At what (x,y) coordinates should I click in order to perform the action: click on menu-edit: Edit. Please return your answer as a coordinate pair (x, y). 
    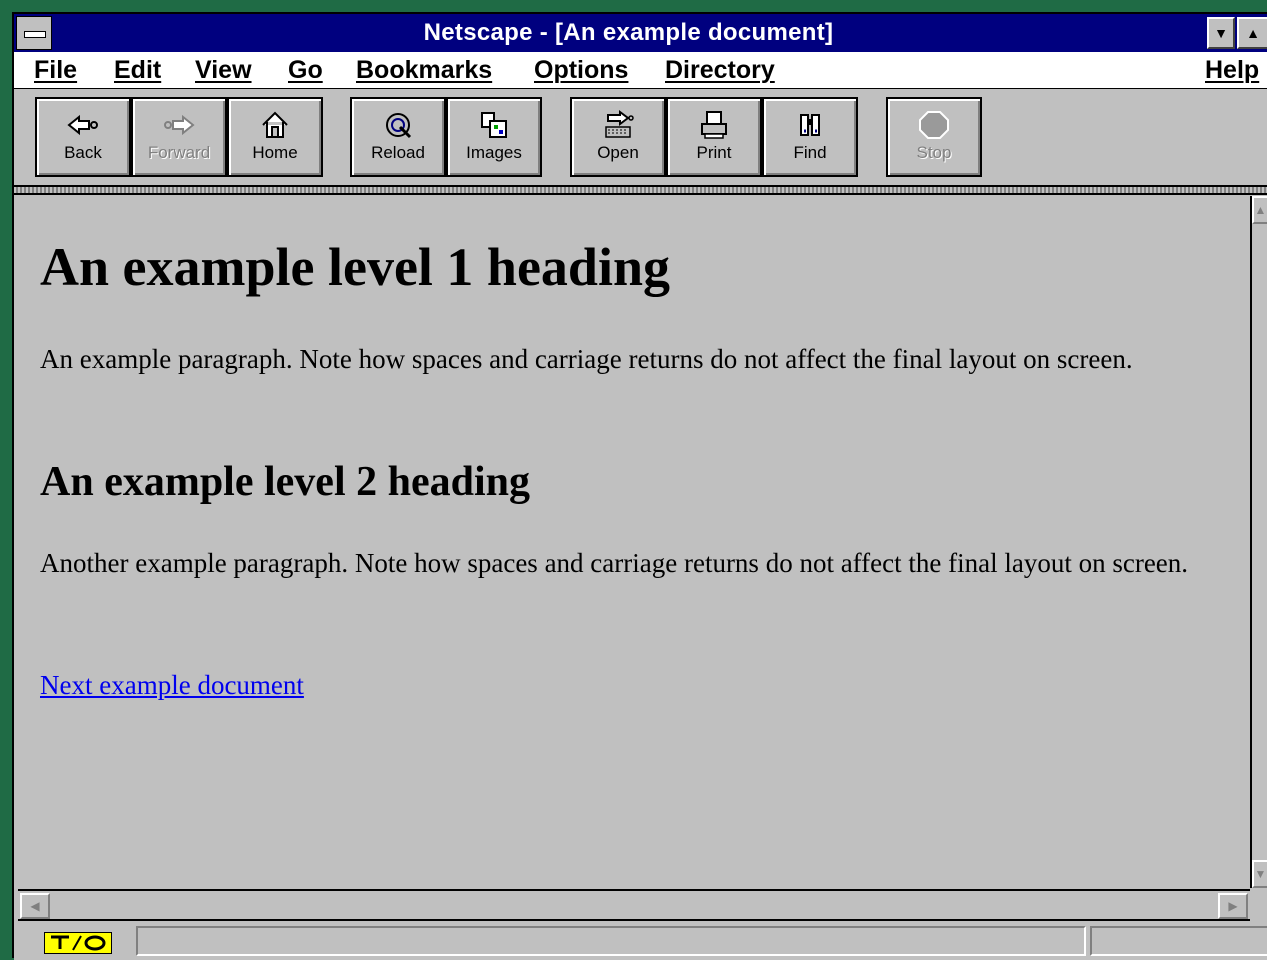
    Looking at the image, I should click on (137, 70).